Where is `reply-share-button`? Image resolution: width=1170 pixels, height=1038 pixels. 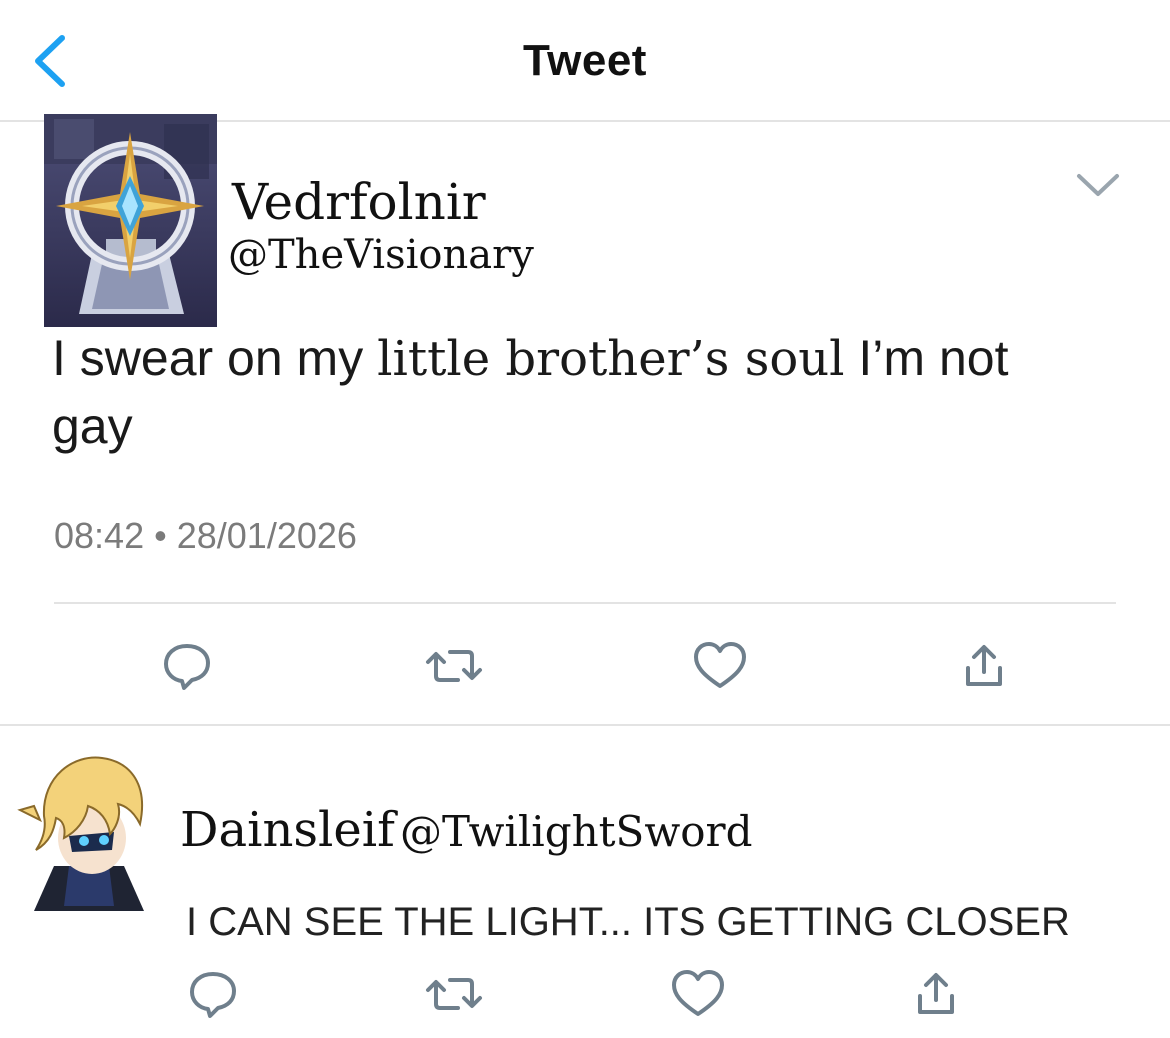 reply-share-button is located at coordinates (936, 994).